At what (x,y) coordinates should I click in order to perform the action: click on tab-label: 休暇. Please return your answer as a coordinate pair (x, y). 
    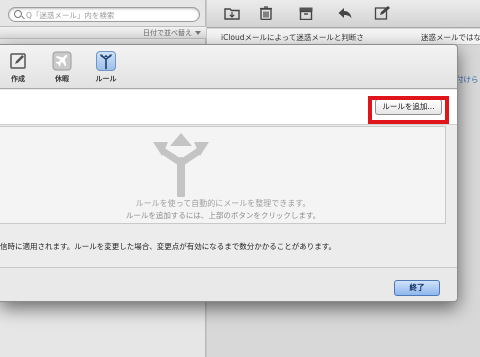
    Looking at the image, I should click on (62, 79).